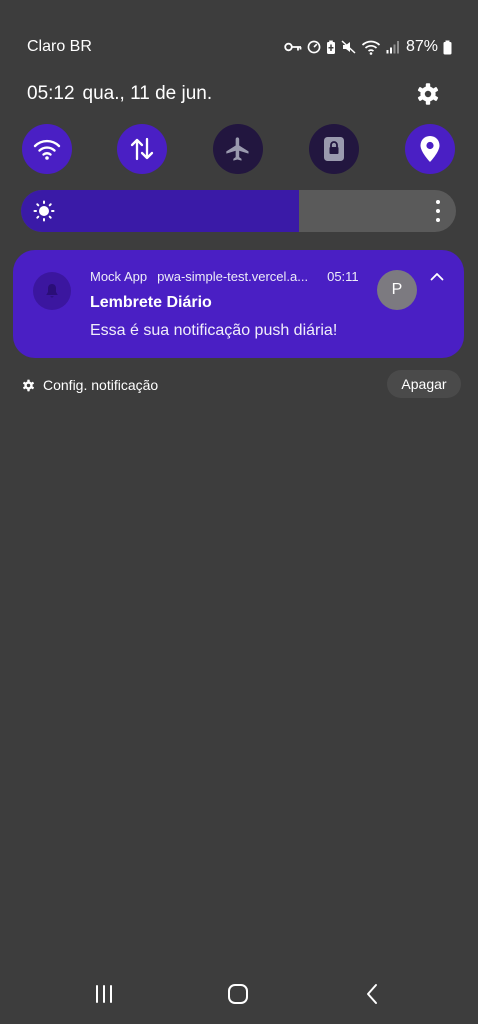 The image size is (478, 1024). I want to click on notification-settings-link: Config. notificação, so click(90, 385).